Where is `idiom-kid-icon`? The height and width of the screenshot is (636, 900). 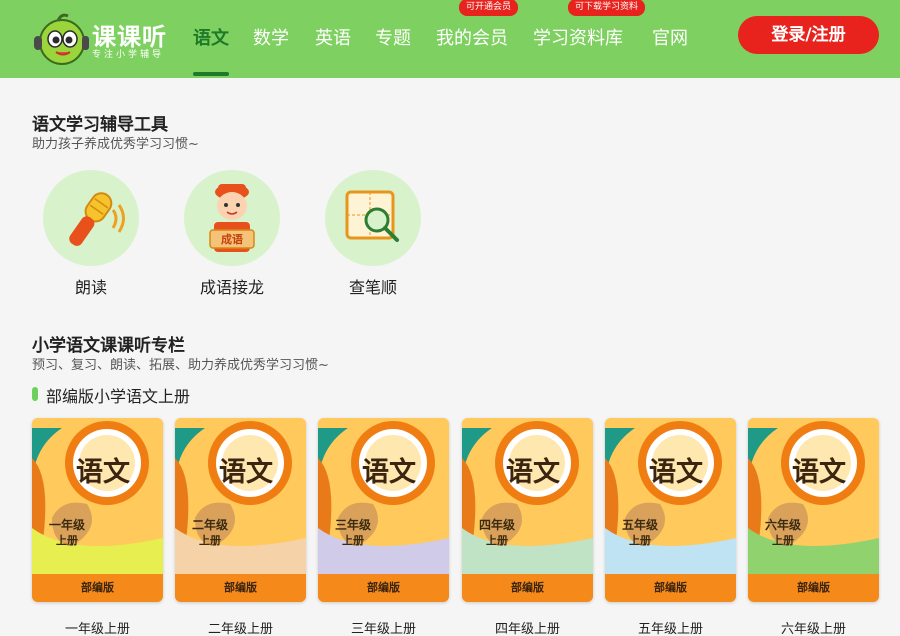
idiom-kid-icon is located at coordinates (232, 218).